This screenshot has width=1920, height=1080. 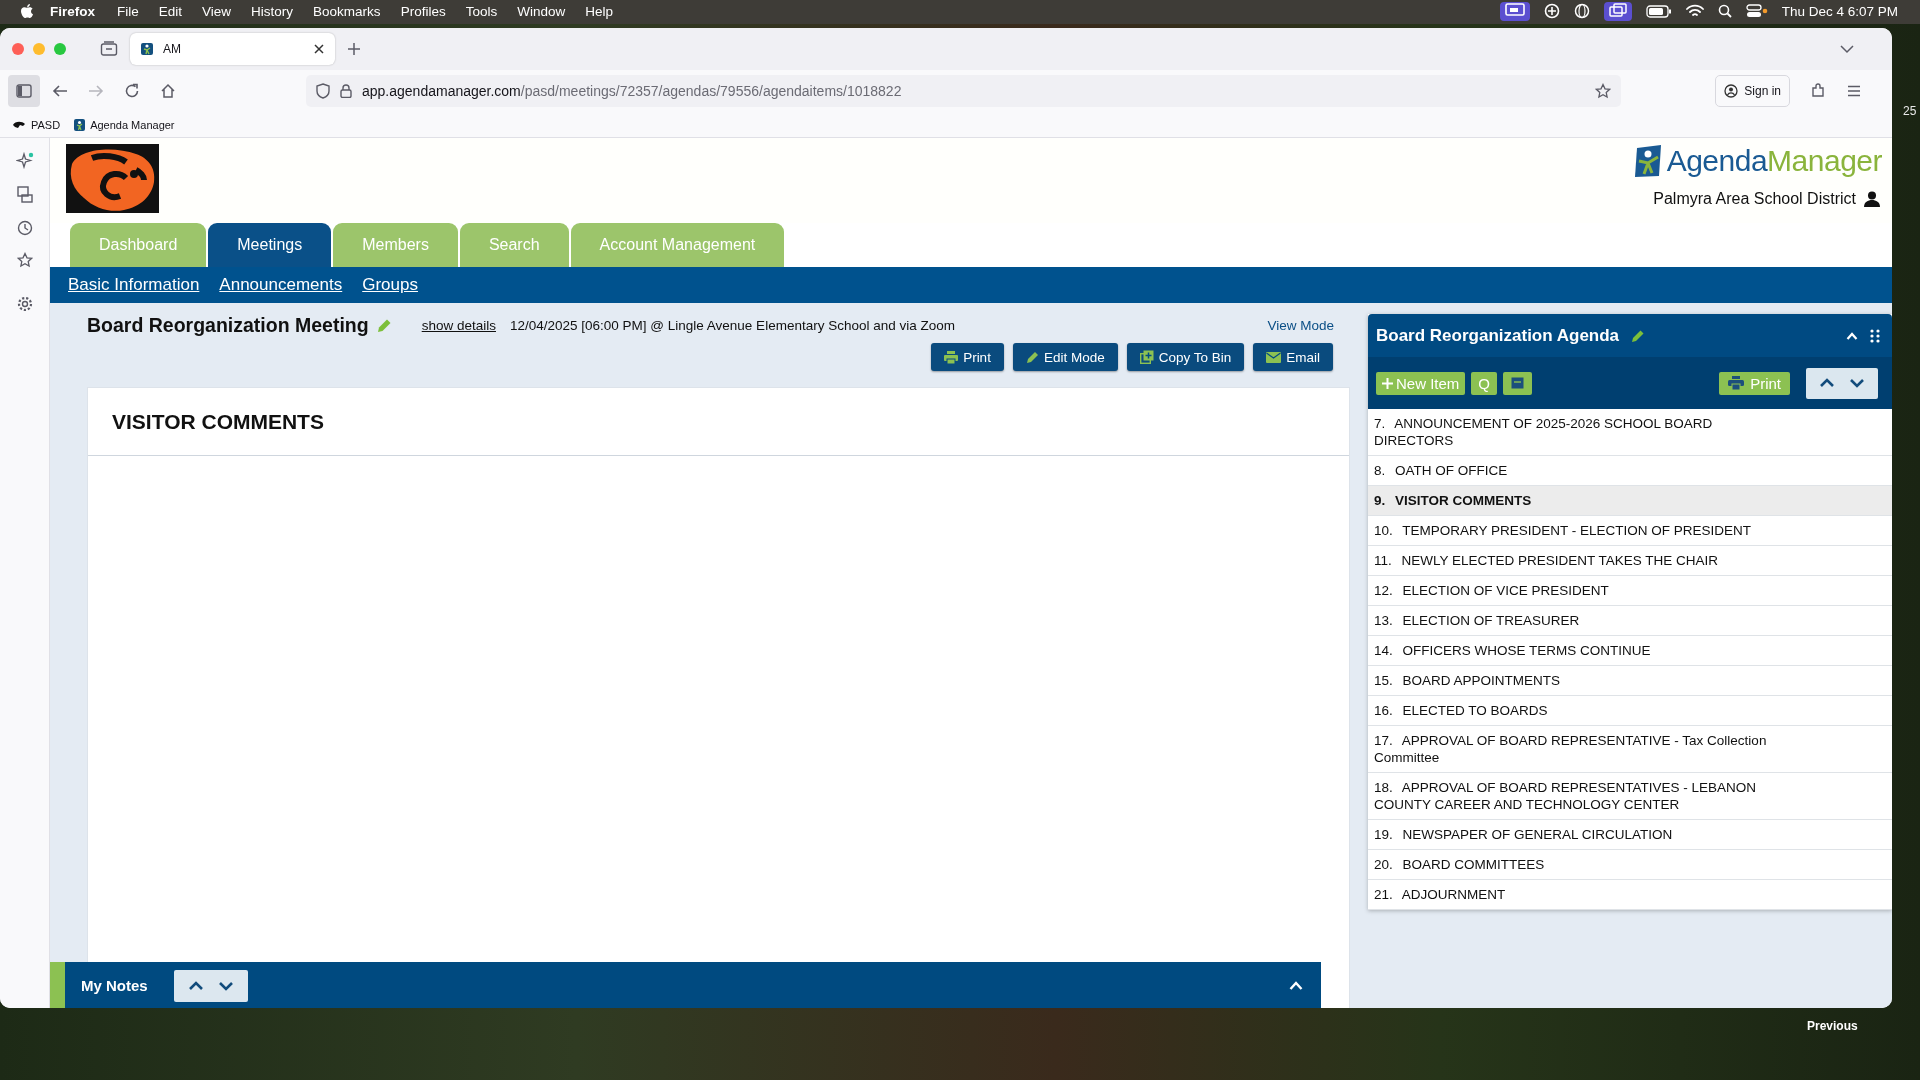 What do you see at coordinates (114, 985) in the screenshot?
I see `notes-title: My Notes` at bounding box center [114, 985].